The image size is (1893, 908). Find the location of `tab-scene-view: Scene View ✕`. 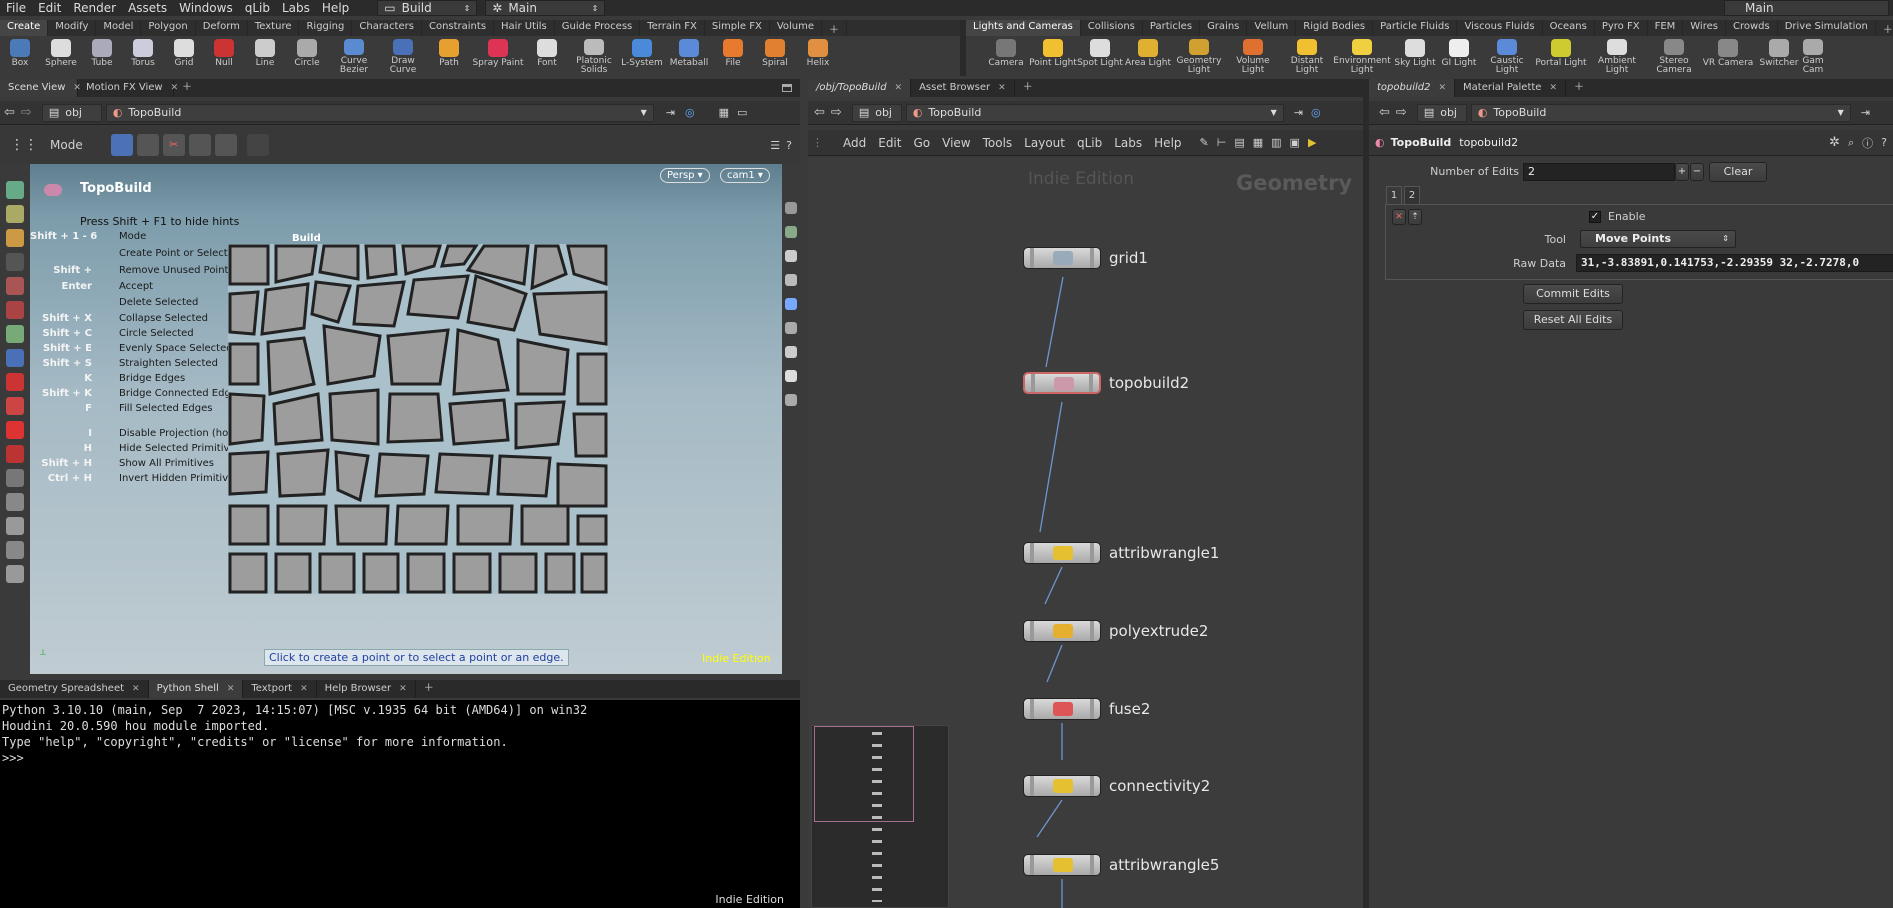

tab-scene-view: Scene View ✕ is located at coordinates (40, 88).